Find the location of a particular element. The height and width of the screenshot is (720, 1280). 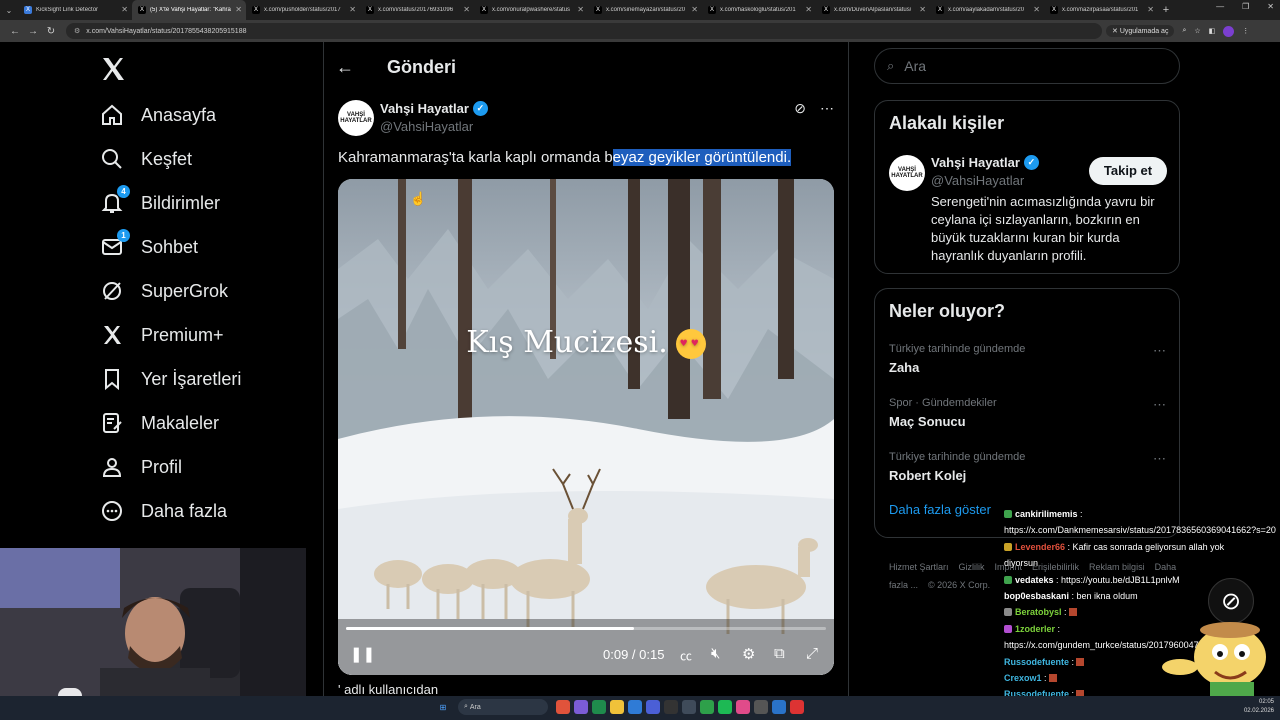

nav-item-articles: Makaleler is located at coordinates (159, 423).